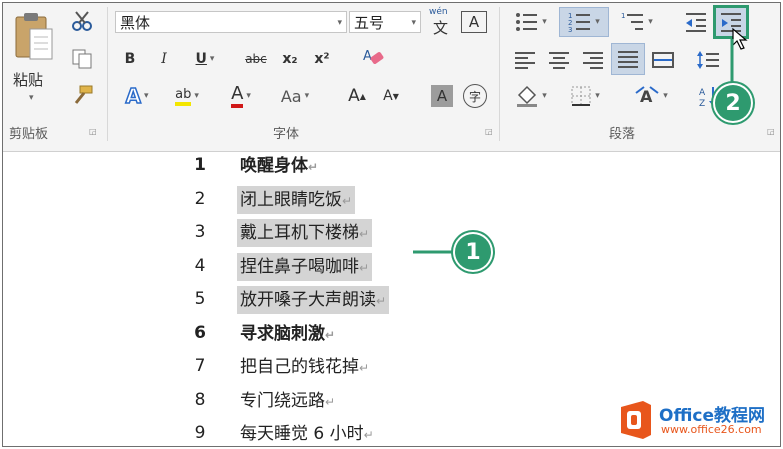 The height and width of the screenshot is (449, 783). Describe the element at coordinates (570, 29) in the screenshot. I see `svg-text: 3` at that location.